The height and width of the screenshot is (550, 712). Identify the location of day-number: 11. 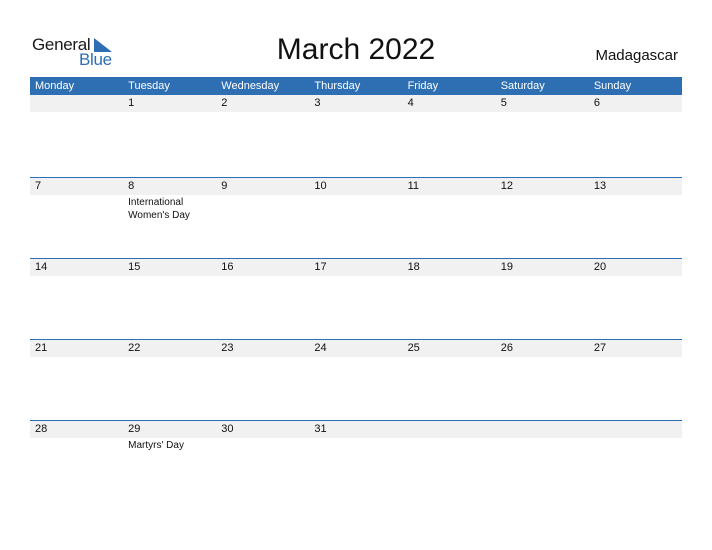
(413, 186).